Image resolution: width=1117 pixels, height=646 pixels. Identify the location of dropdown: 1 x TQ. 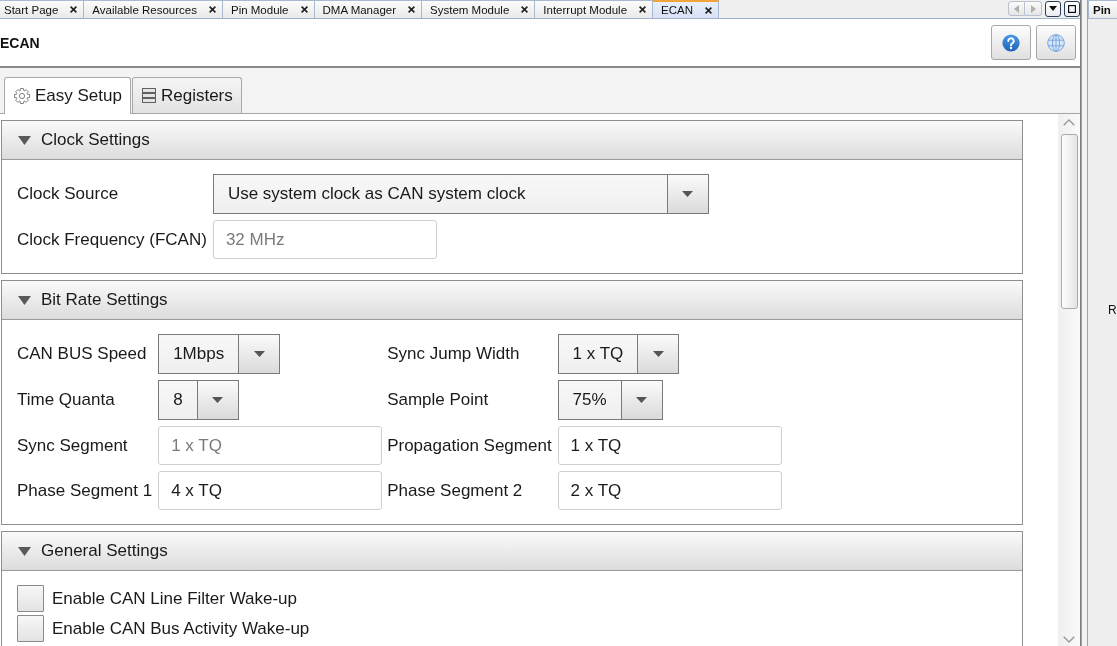
(618, 354).